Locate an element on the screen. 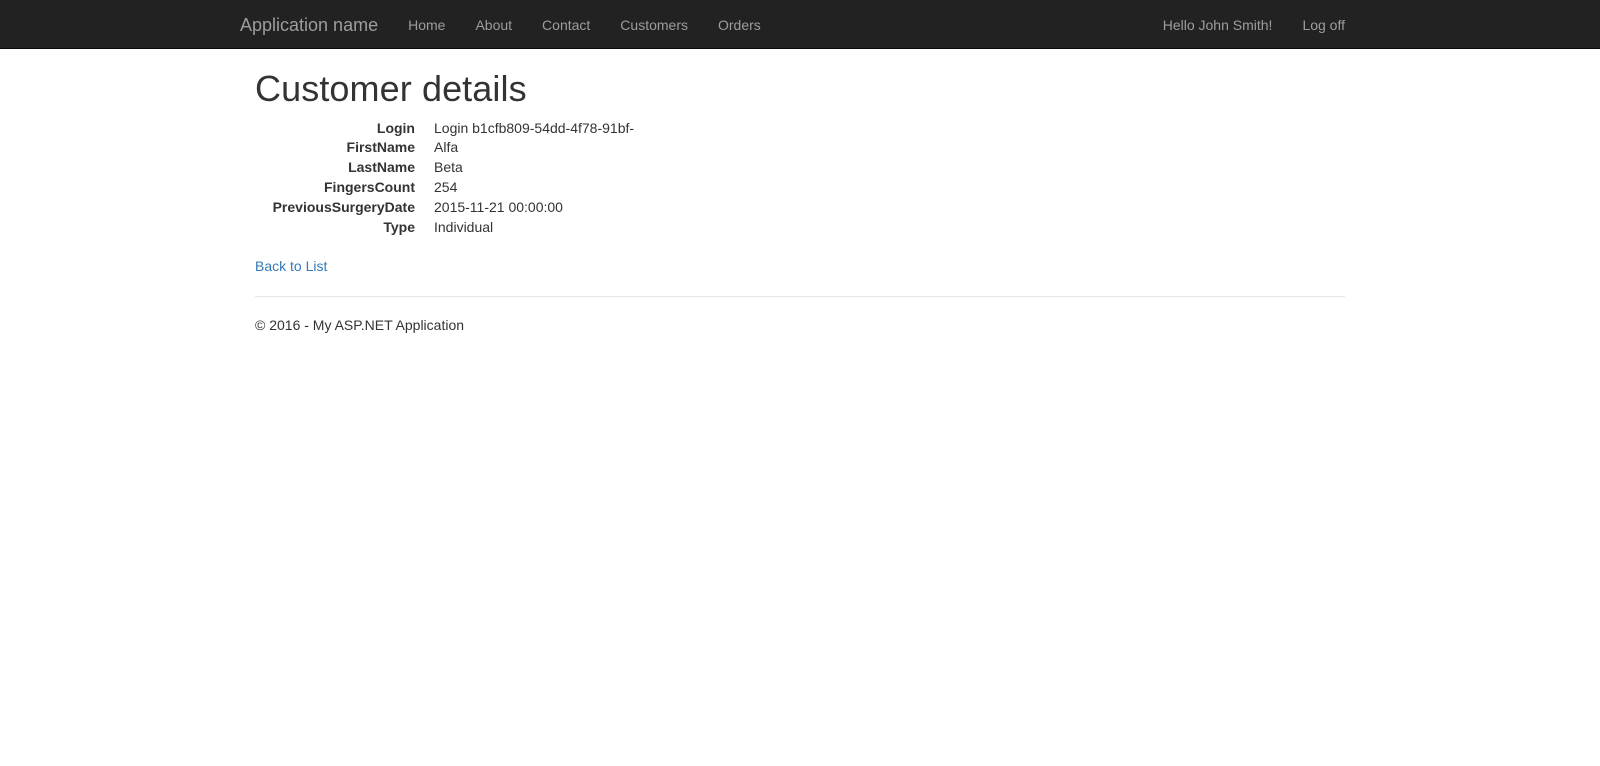 Image resolution: width=1600 pixels, height=766 pixels. detail-value-firstname: Alfa is located at coordinates (446, 147).